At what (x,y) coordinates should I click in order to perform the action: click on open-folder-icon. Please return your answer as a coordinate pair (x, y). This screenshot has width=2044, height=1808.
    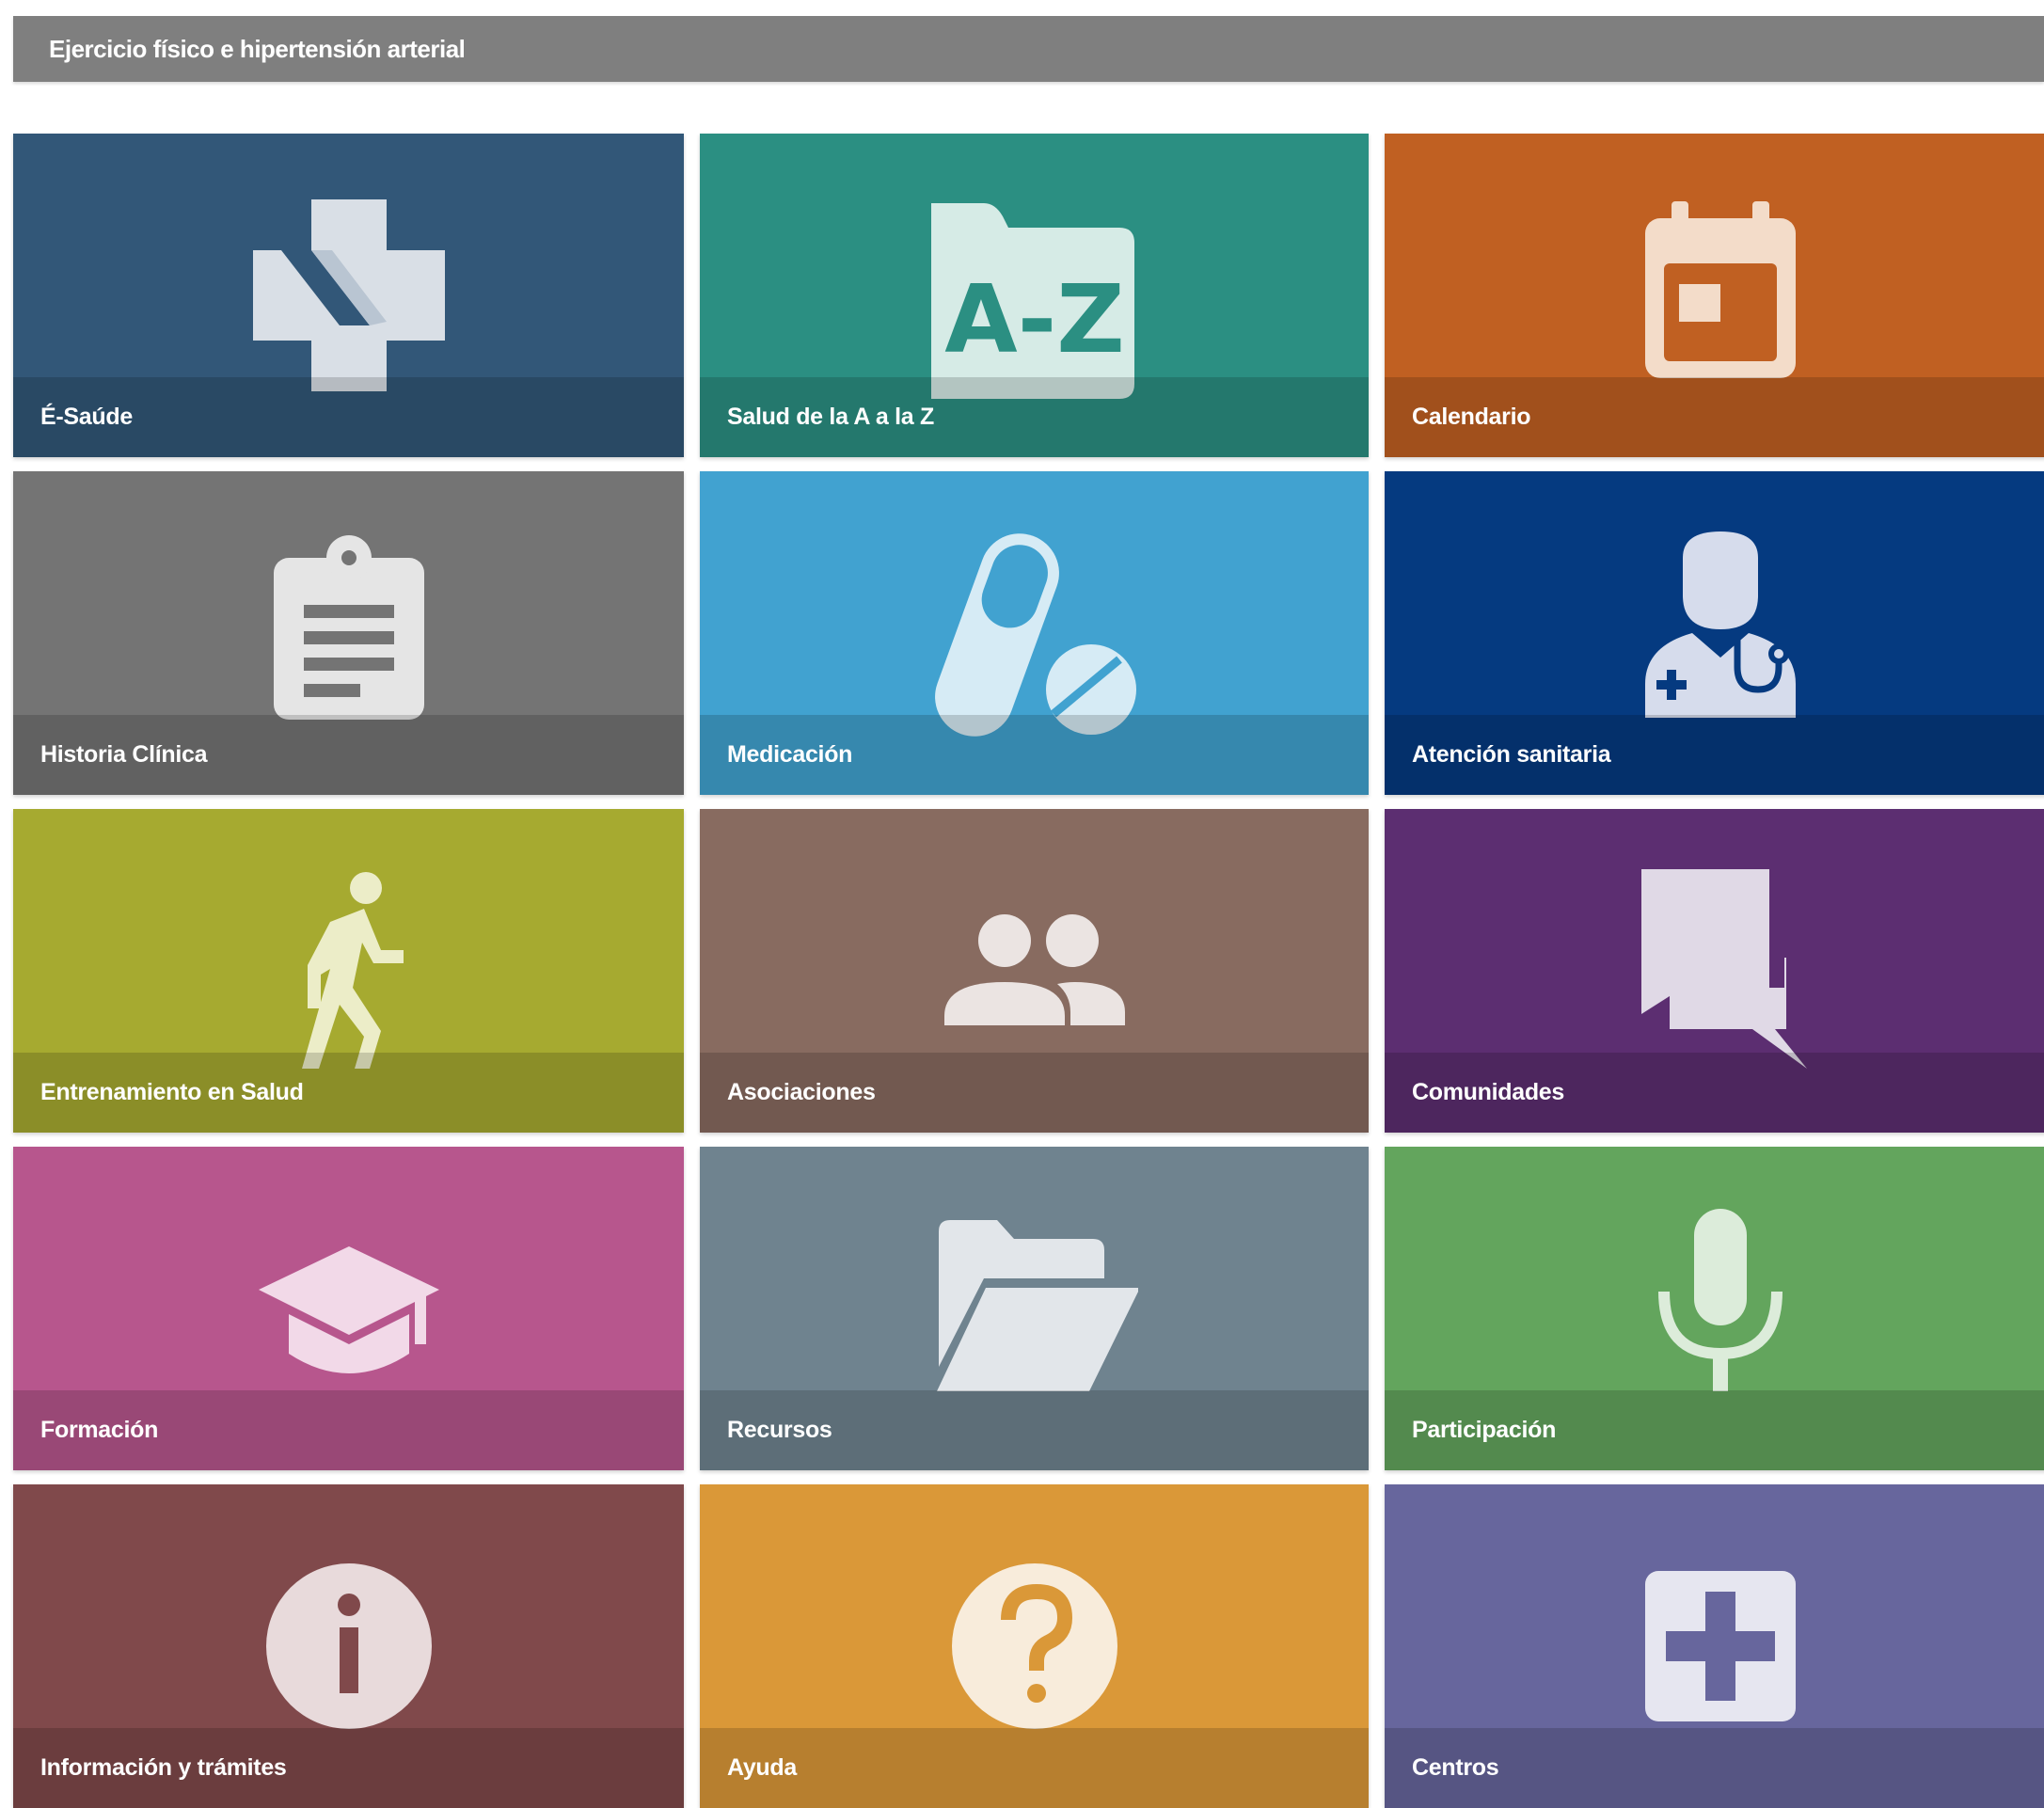
    Looking at the image, I should click on (1034, 1308).